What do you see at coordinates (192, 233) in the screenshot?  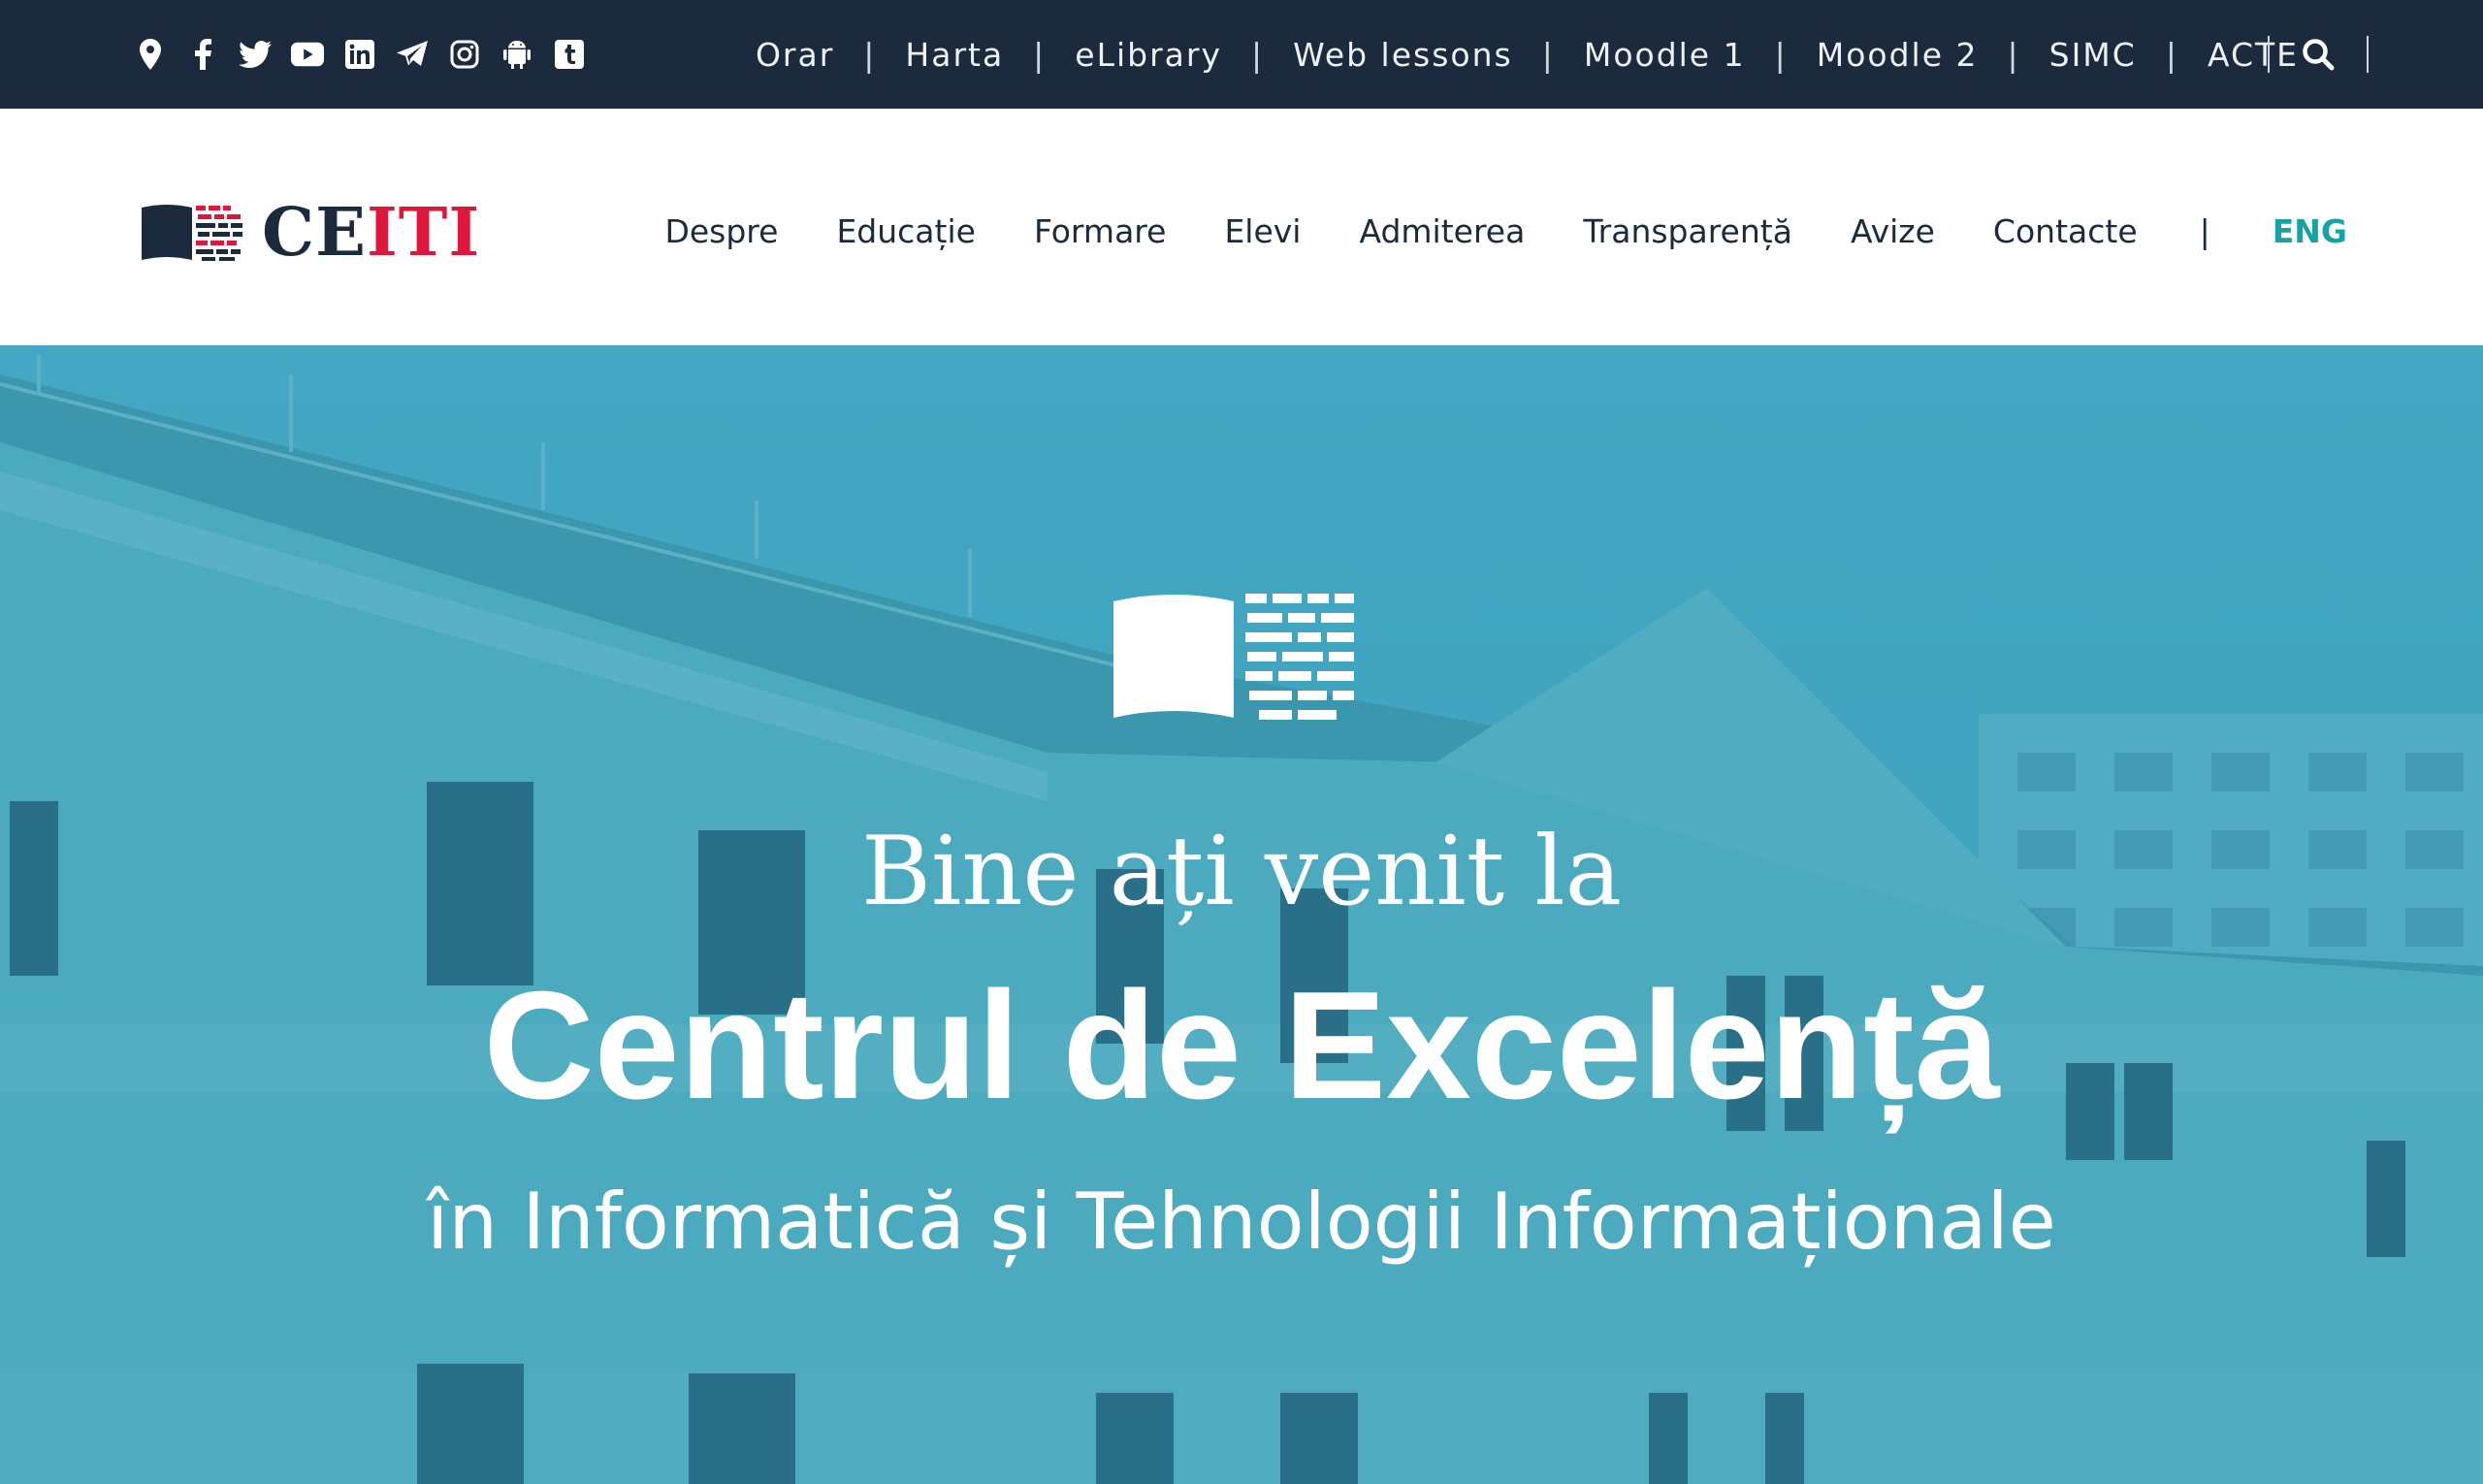 I see `logo-flag-icon` at bounding box center [192, 233].